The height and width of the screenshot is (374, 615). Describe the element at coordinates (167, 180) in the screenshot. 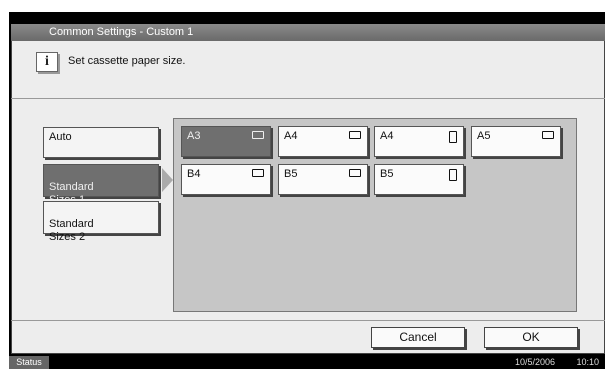

I see `selection-arrow` at that location.